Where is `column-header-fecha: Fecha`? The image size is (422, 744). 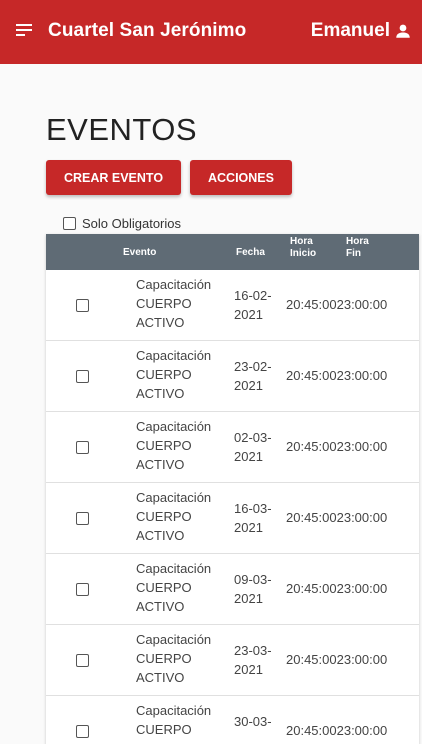 column-header-fecha: Fecha is located at coordinates (250, 253).